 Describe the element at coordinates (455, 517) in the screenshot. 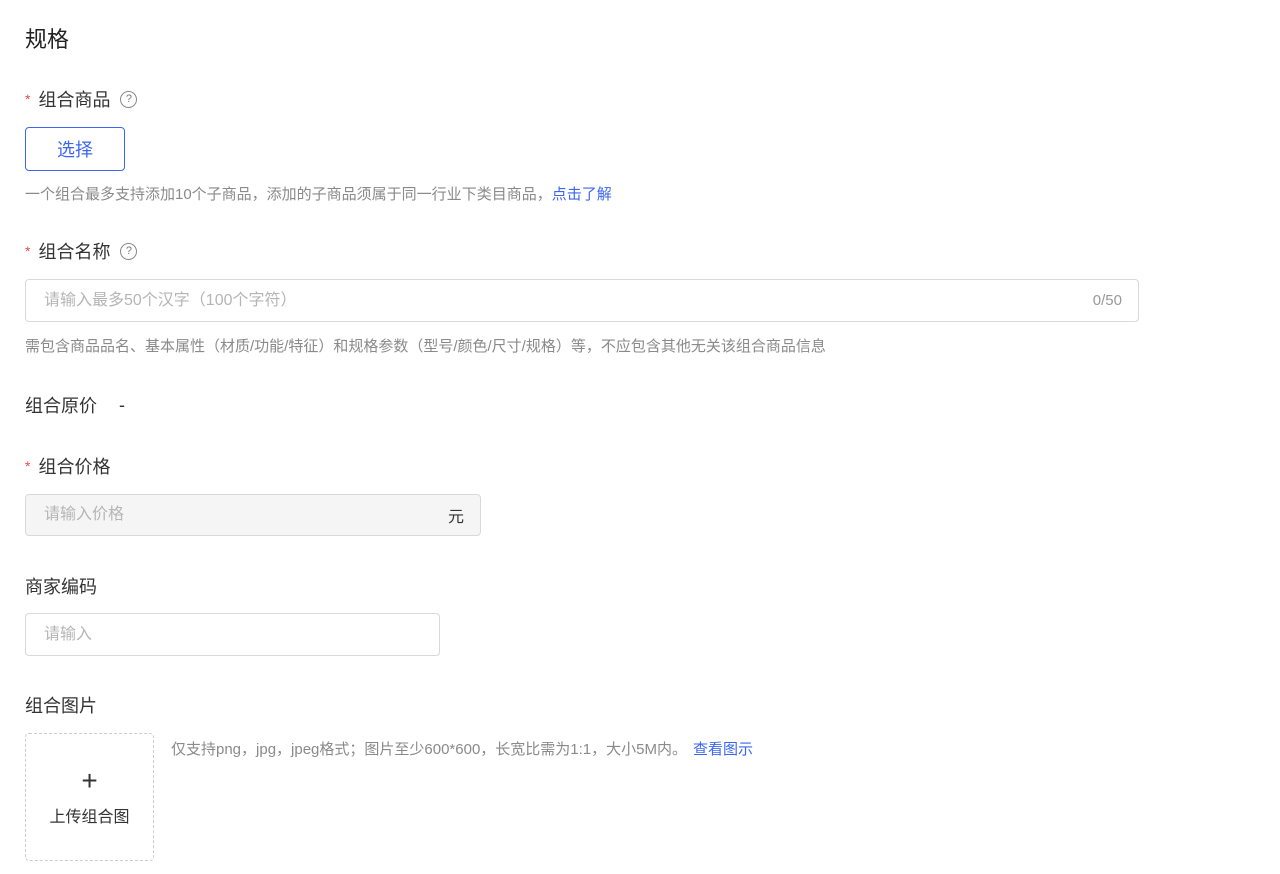

I see `currency-suffix: 元` at that location.